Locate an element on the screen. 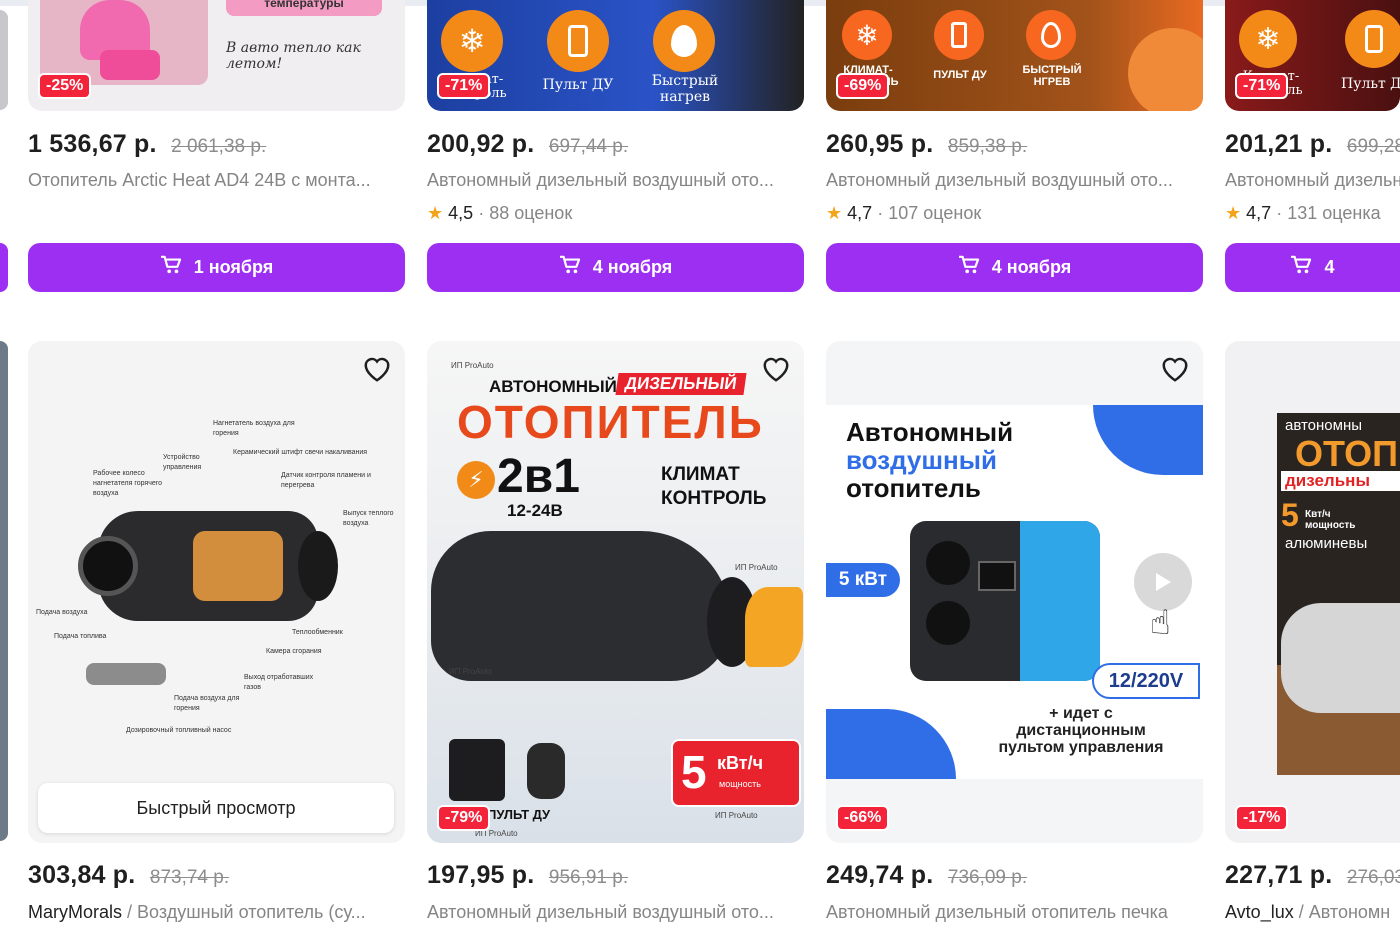  quick-view-button: Быстрый просмотр is located at coordinates (216, 808).